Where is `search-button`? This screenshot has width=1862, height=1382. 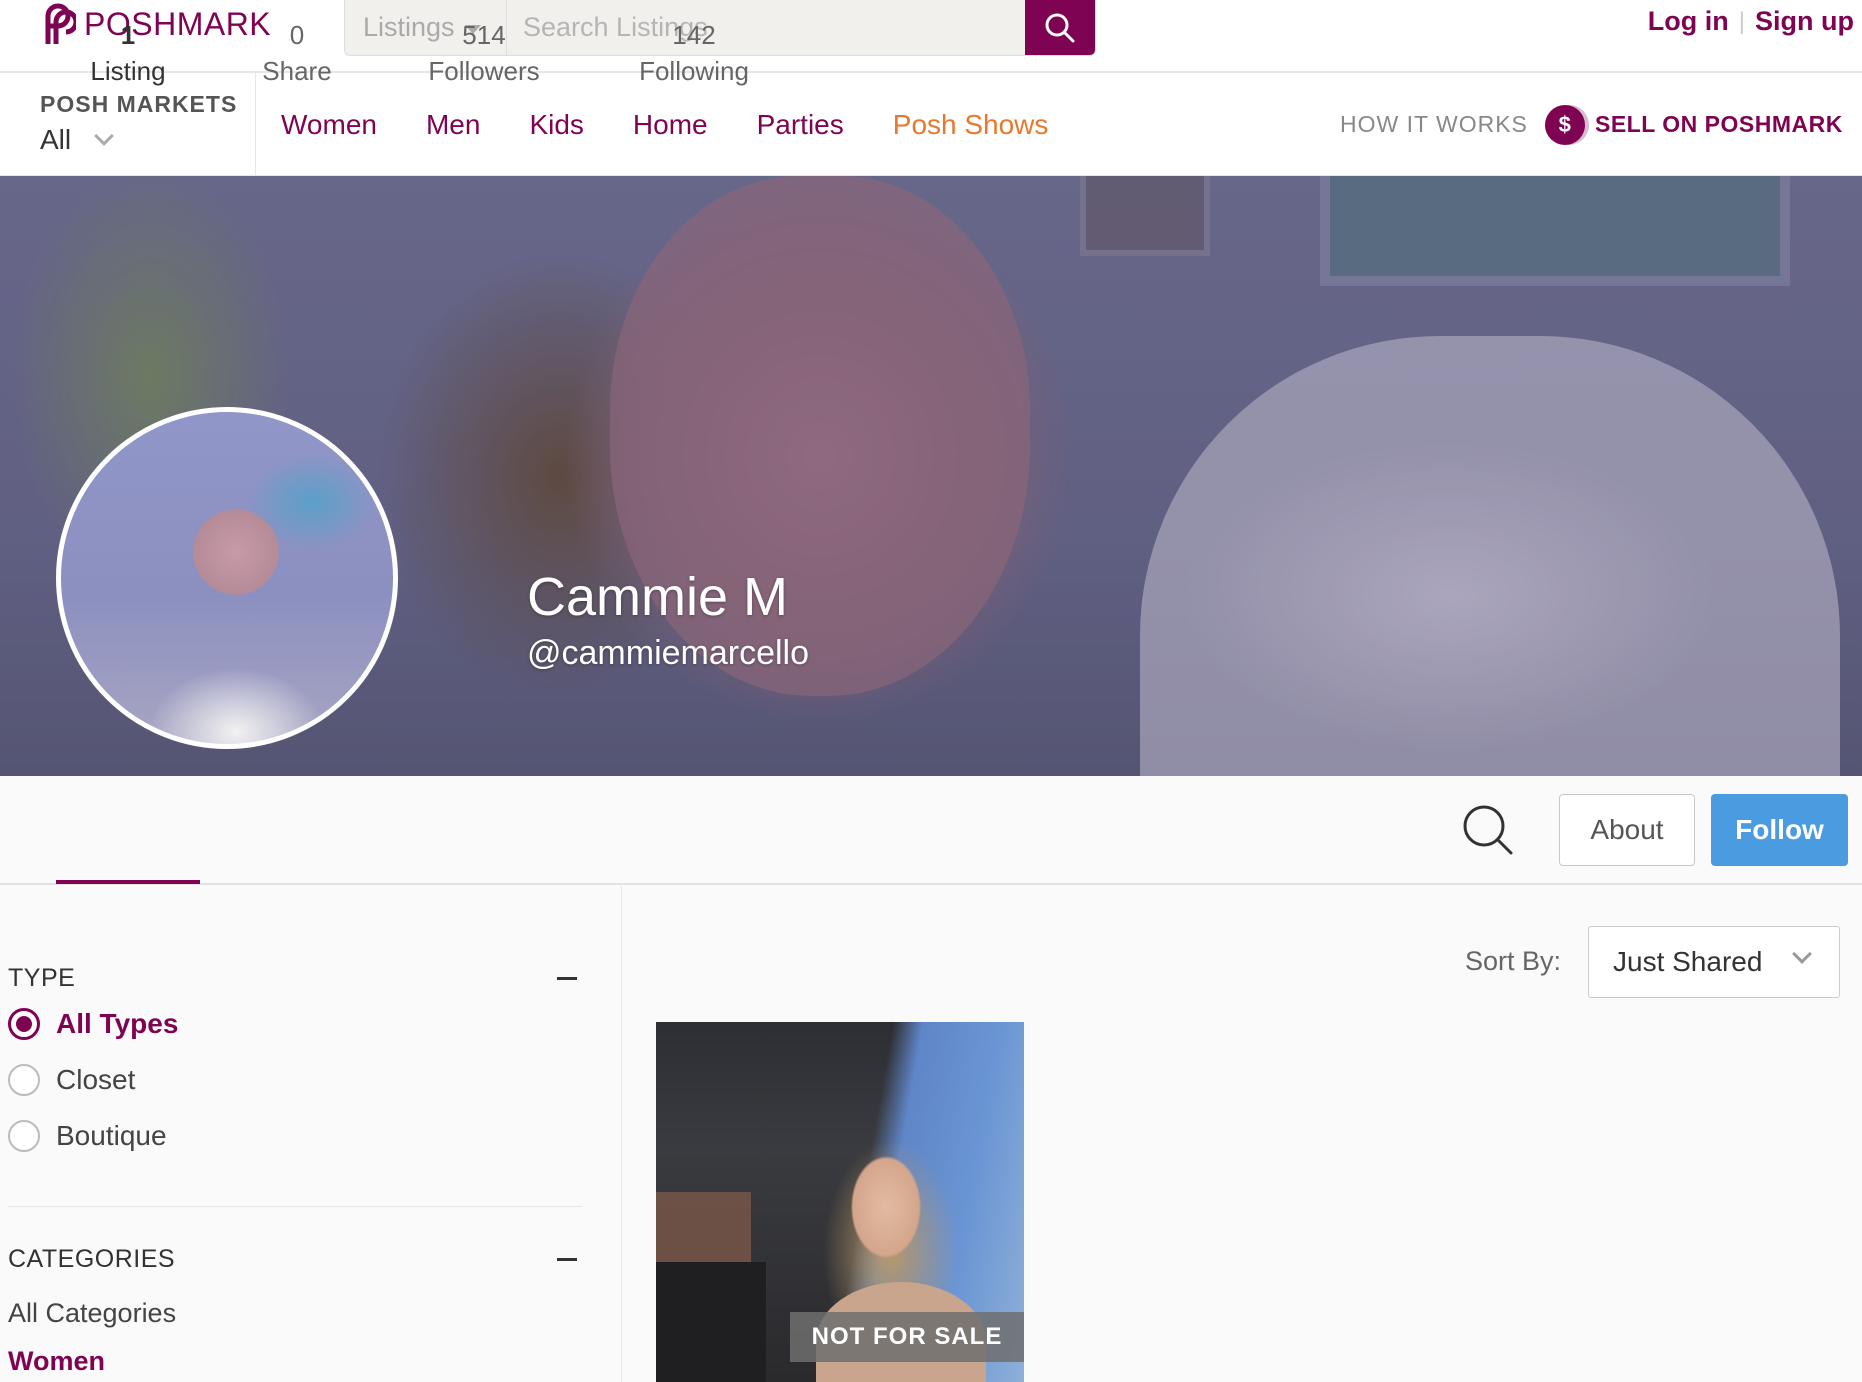
search-button is located at coordinates (1060, 27).